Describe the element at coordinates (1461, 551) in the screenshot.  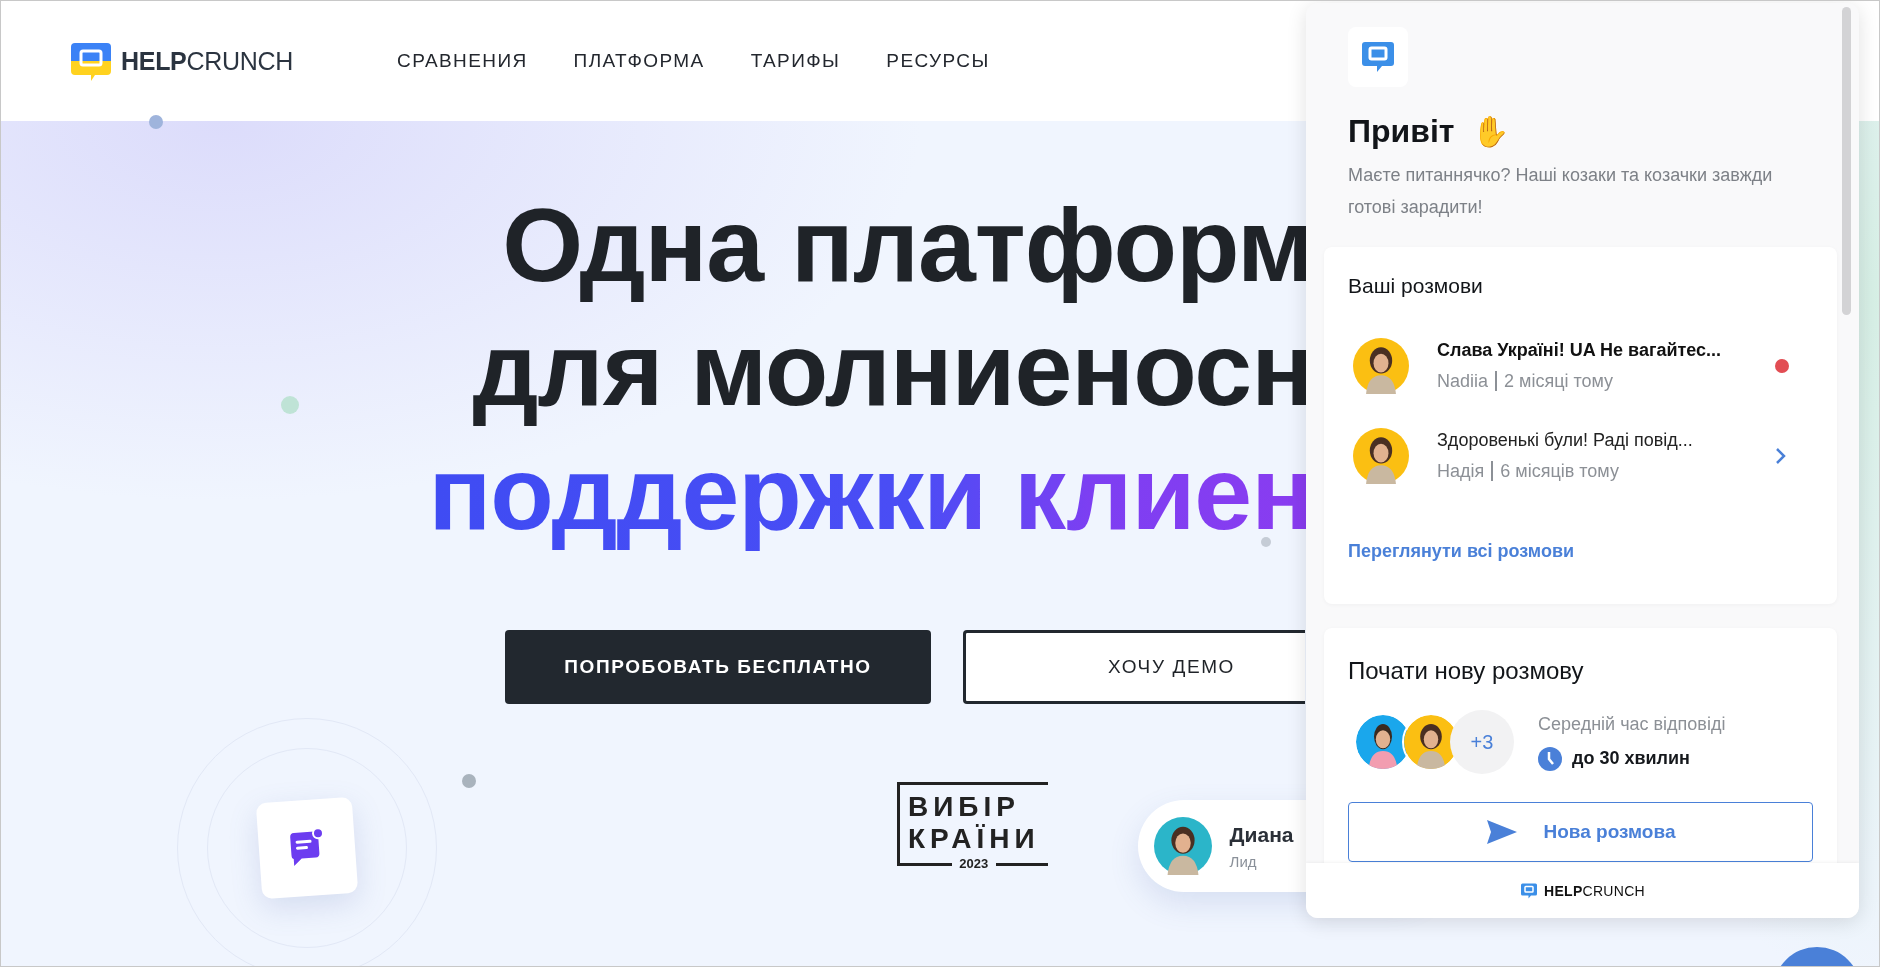
I see `view-all-link: Переглянути всі розмови` at that location.